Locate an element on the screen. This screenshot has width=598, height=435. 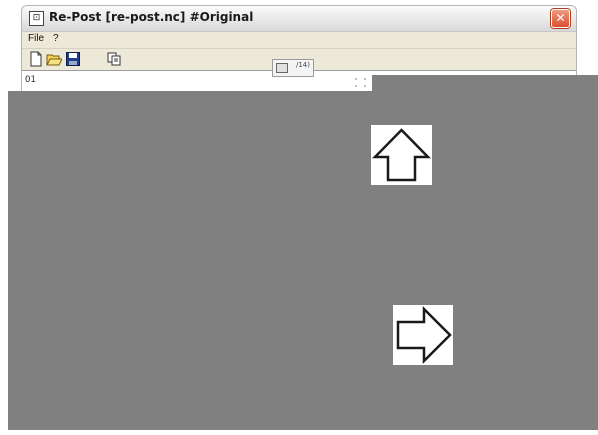
close-button: ✕ is located at coordinates (560, 18).